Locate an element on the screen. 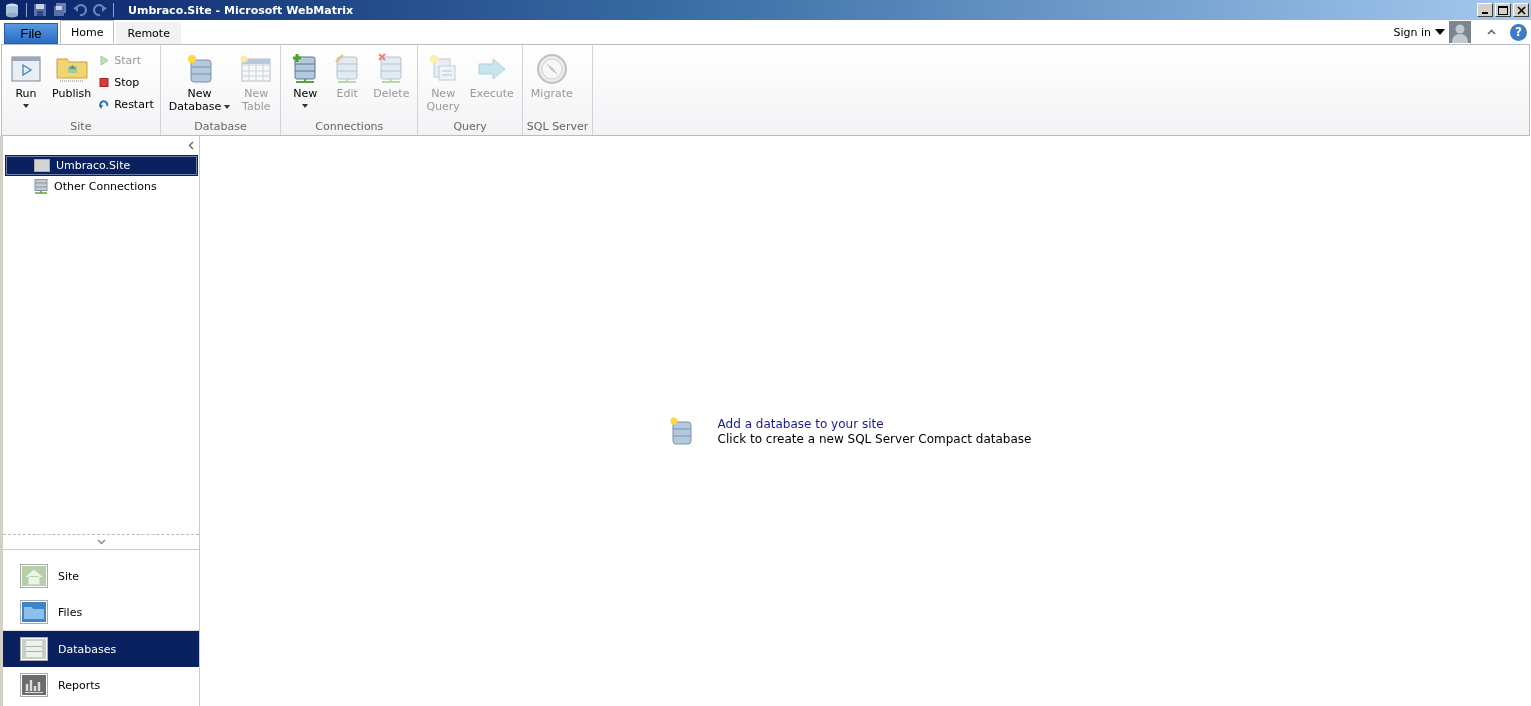 The width and height of the screenshot is (1531, 706). ribbon-button: Restart is located at coordinates (126, 104).